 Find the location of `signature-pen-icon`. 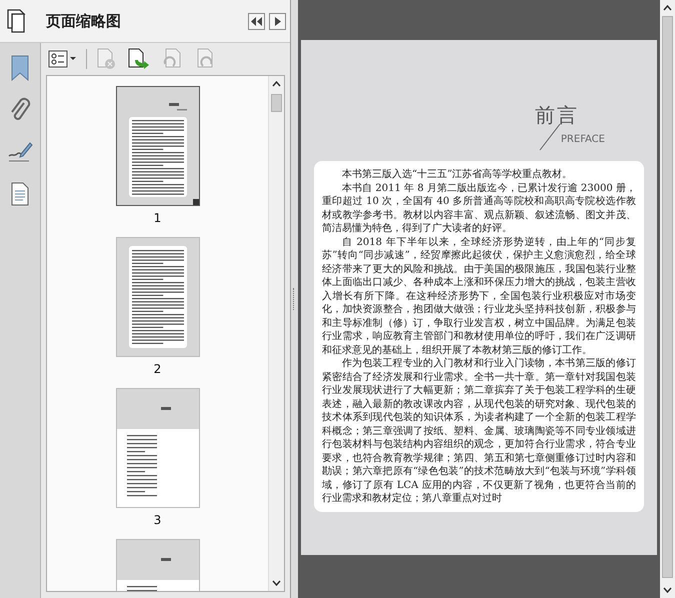

signature-pen-icon is located at coordinates (20, 152).